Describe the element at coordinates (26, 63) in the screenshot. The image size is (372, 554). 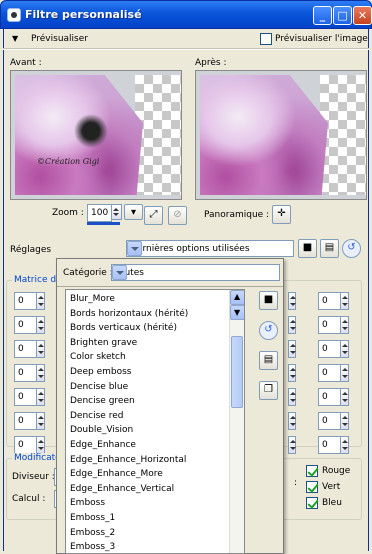
I see `before-label: Avant :` at that location.